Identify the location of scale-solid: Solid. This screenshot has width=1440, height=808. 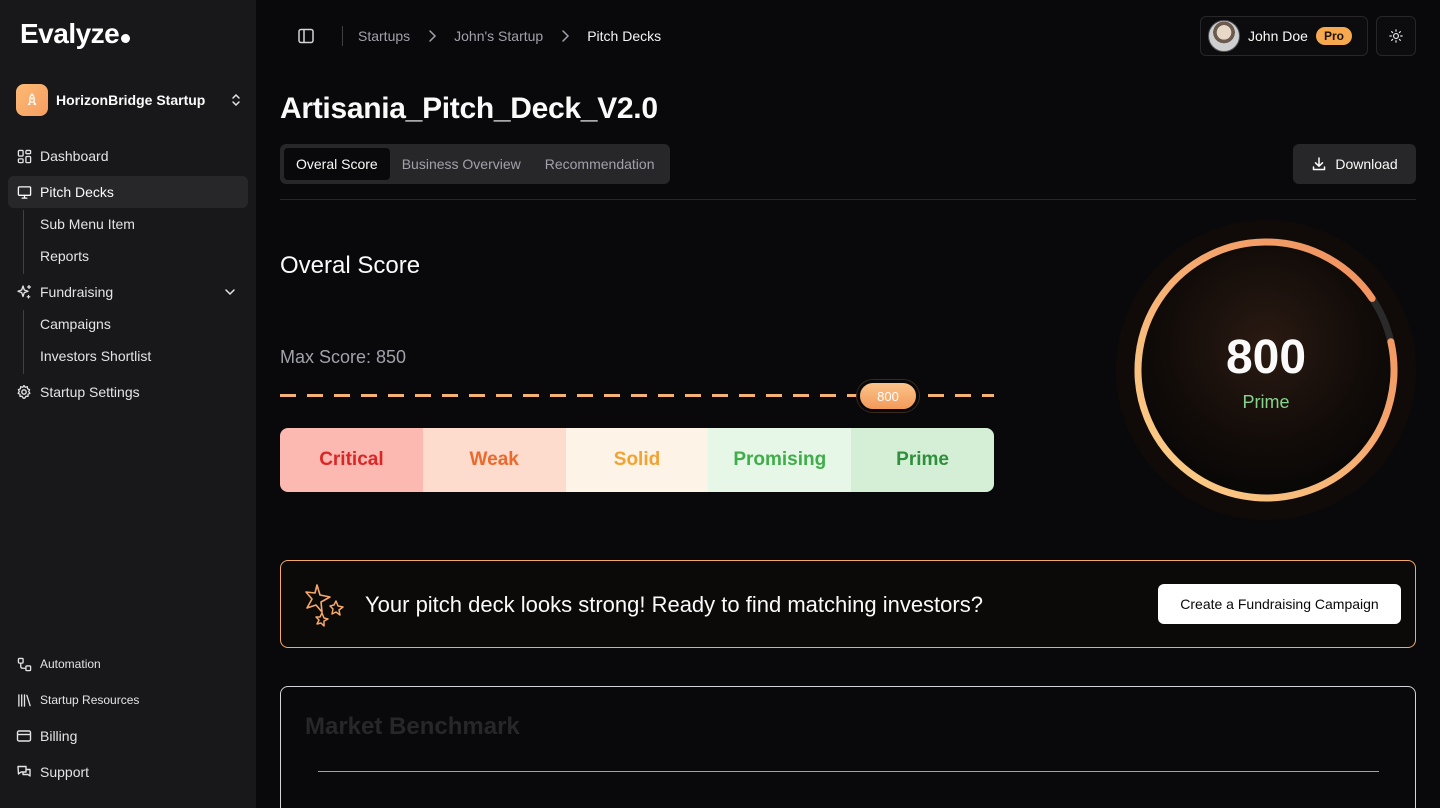
(637, 460).